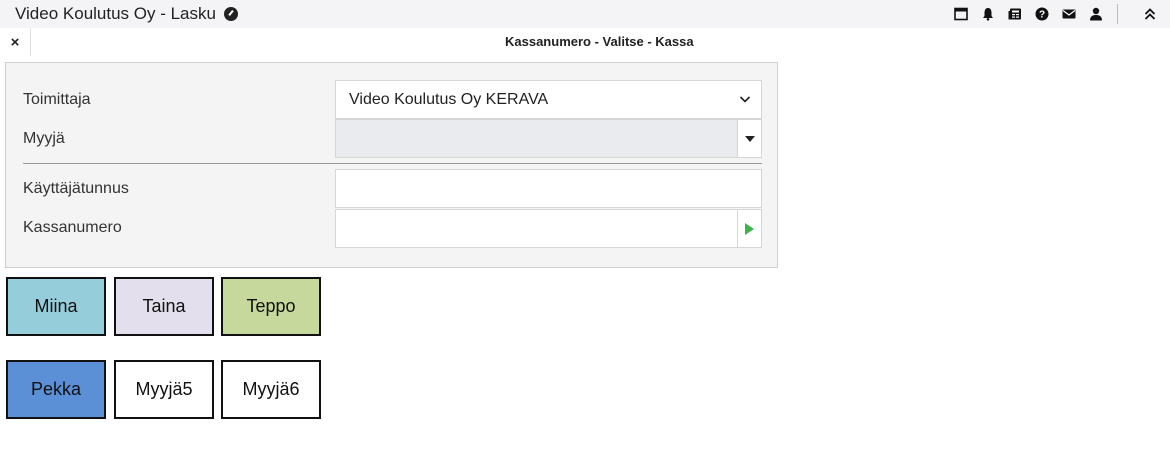 The image size is (1170, 470). Describe the element at coordinates (1095, 14) in the screenshot. I see `user-icon` at that location.